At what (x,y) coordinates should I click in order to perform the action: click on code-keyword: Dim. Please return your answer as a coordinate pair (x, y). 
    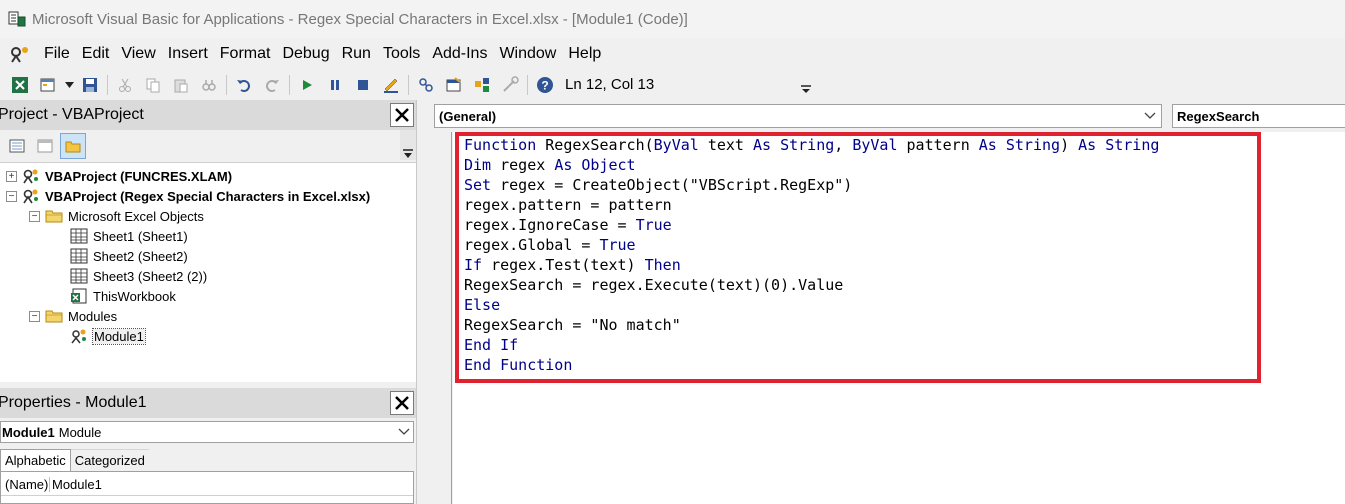
    Looking at the image, I should click on (478, 165).